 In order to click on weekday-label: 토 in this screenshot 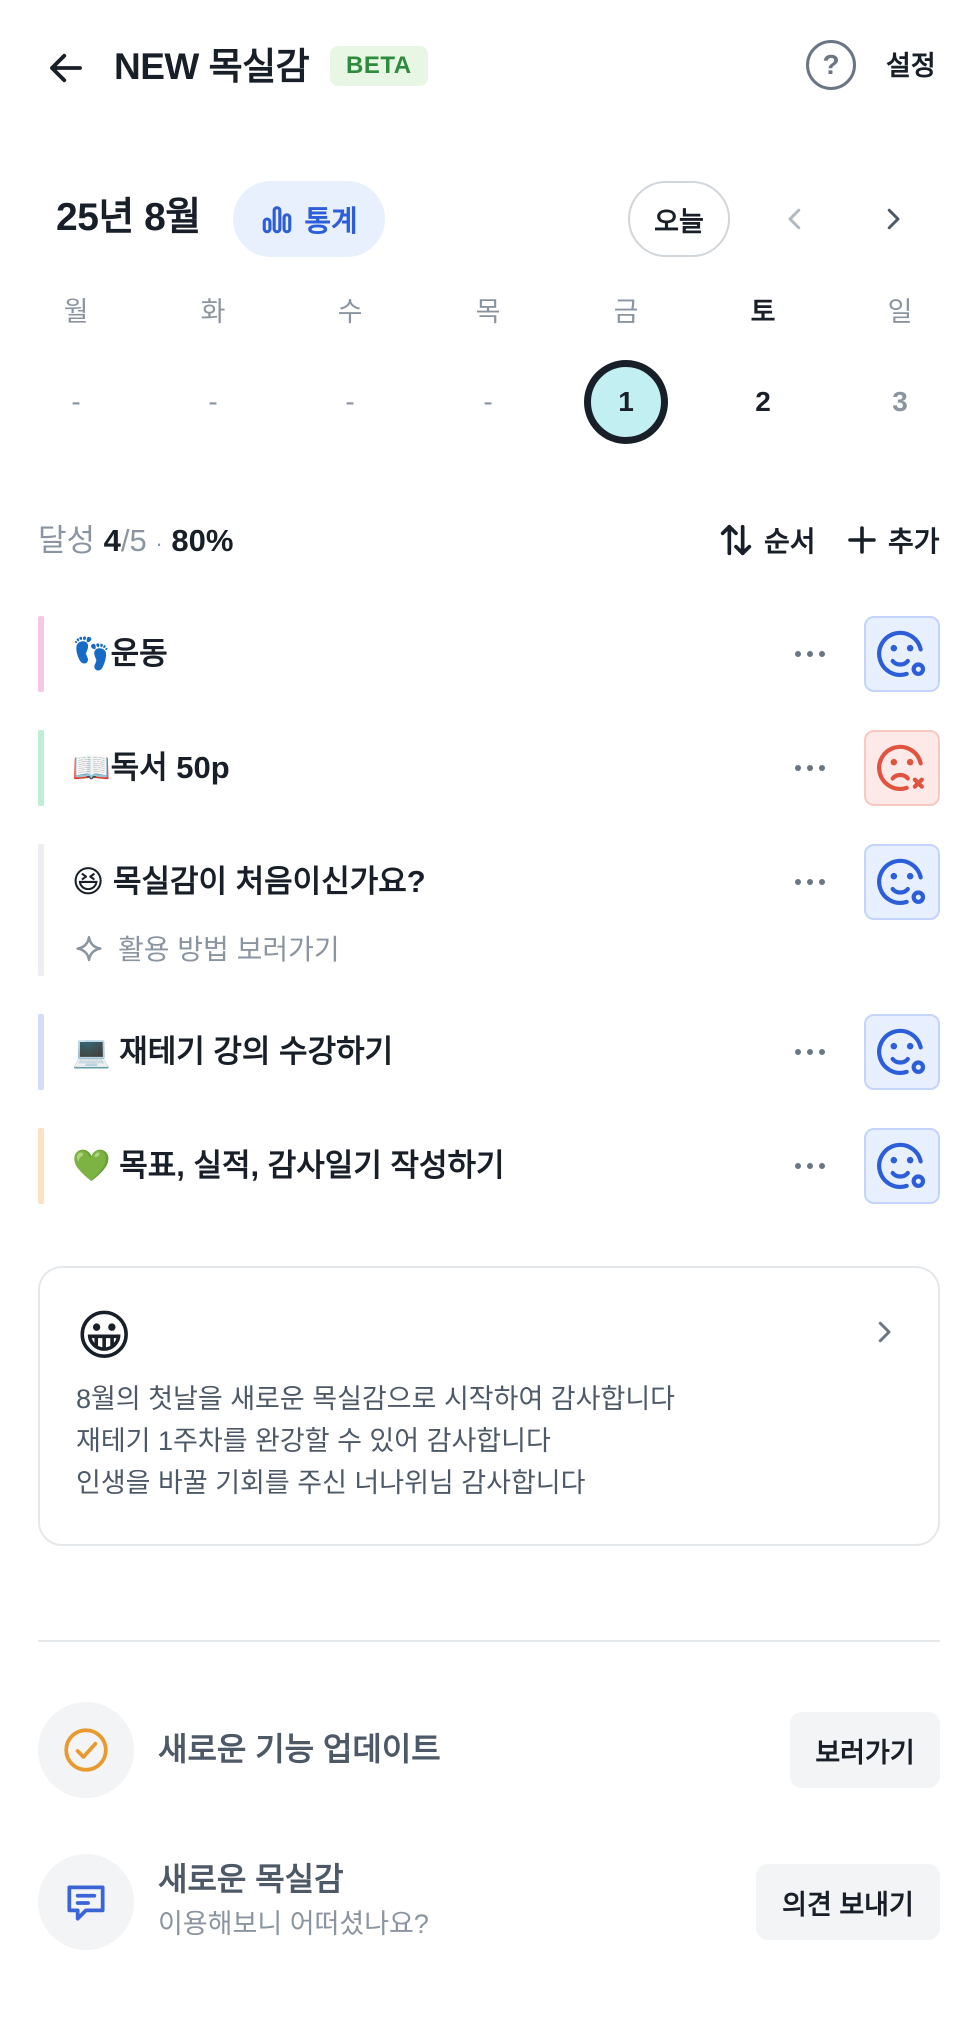, I will do `click(763, 312)`.